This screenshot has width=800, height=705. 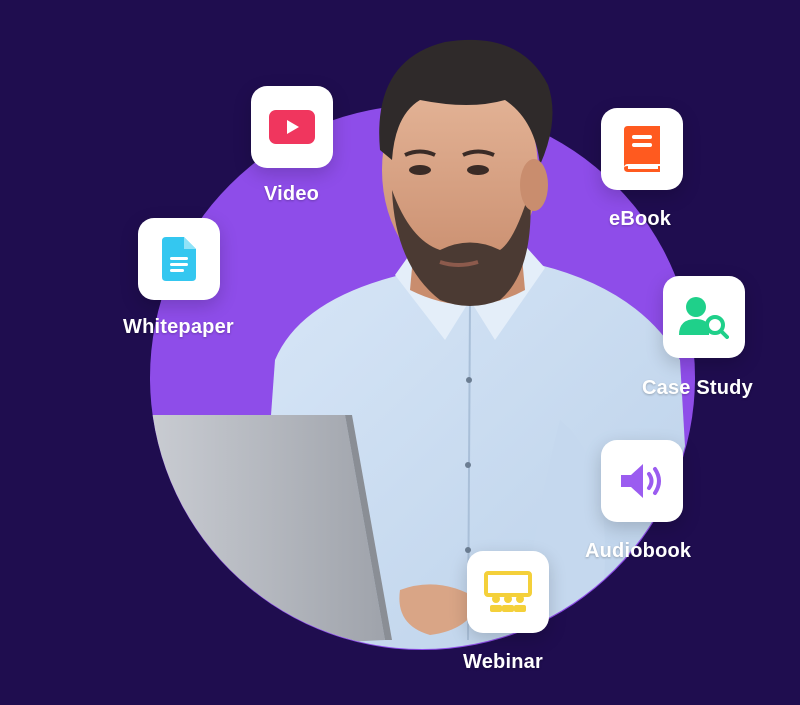 What do you see at coordinates (271, 532) in the screenshot?
I see `laptop` at bounding box center [271, 532].